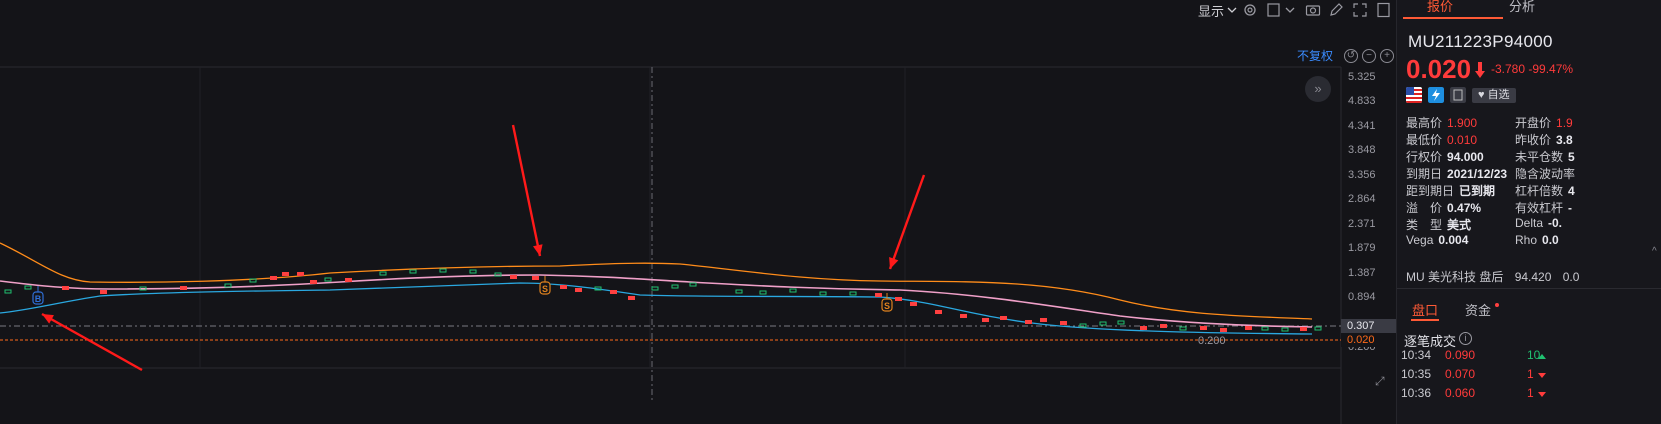  I want to click on underlying-name: MU 美光科技 盘后, so click(1455, 277).